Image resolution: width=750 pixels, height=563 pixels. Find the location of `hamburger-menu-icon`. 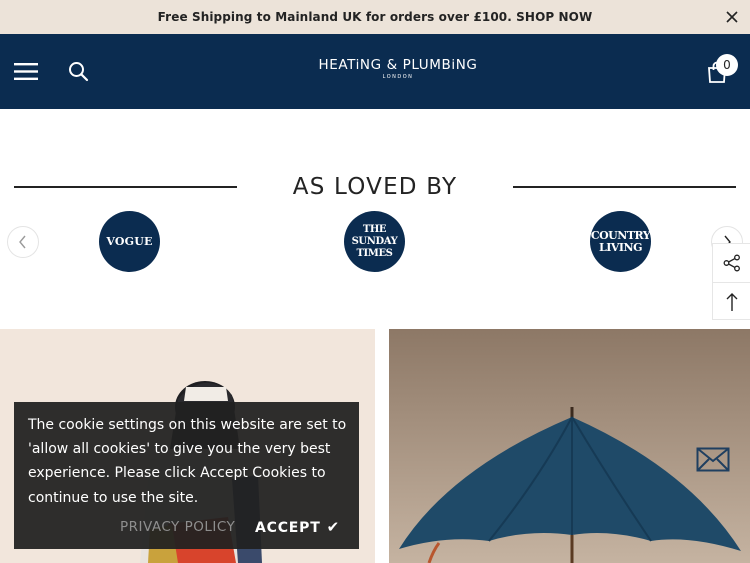

hamburger-menu-icon is located at coordinates (26, 71).